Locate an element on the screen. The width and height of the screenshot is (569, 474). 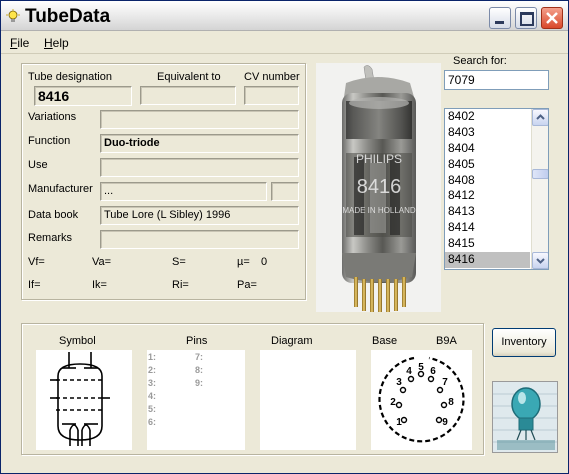
chevron-up-icon is located at coordinates (540, 117).